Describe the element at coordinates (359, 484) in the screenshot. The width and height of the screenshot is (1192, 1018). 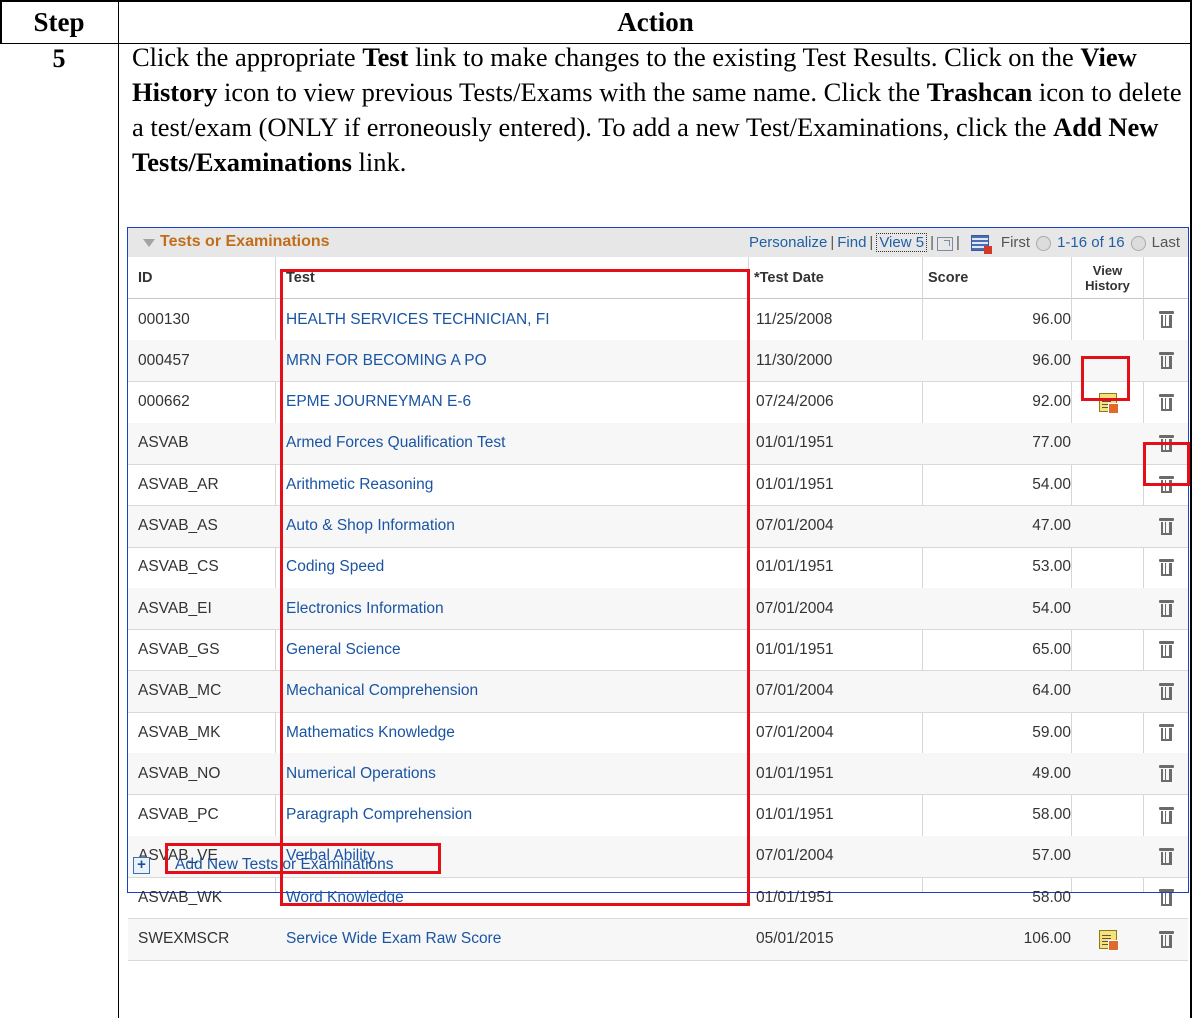
I see `row-test-link: Arithmetic Reasoning` at that location.